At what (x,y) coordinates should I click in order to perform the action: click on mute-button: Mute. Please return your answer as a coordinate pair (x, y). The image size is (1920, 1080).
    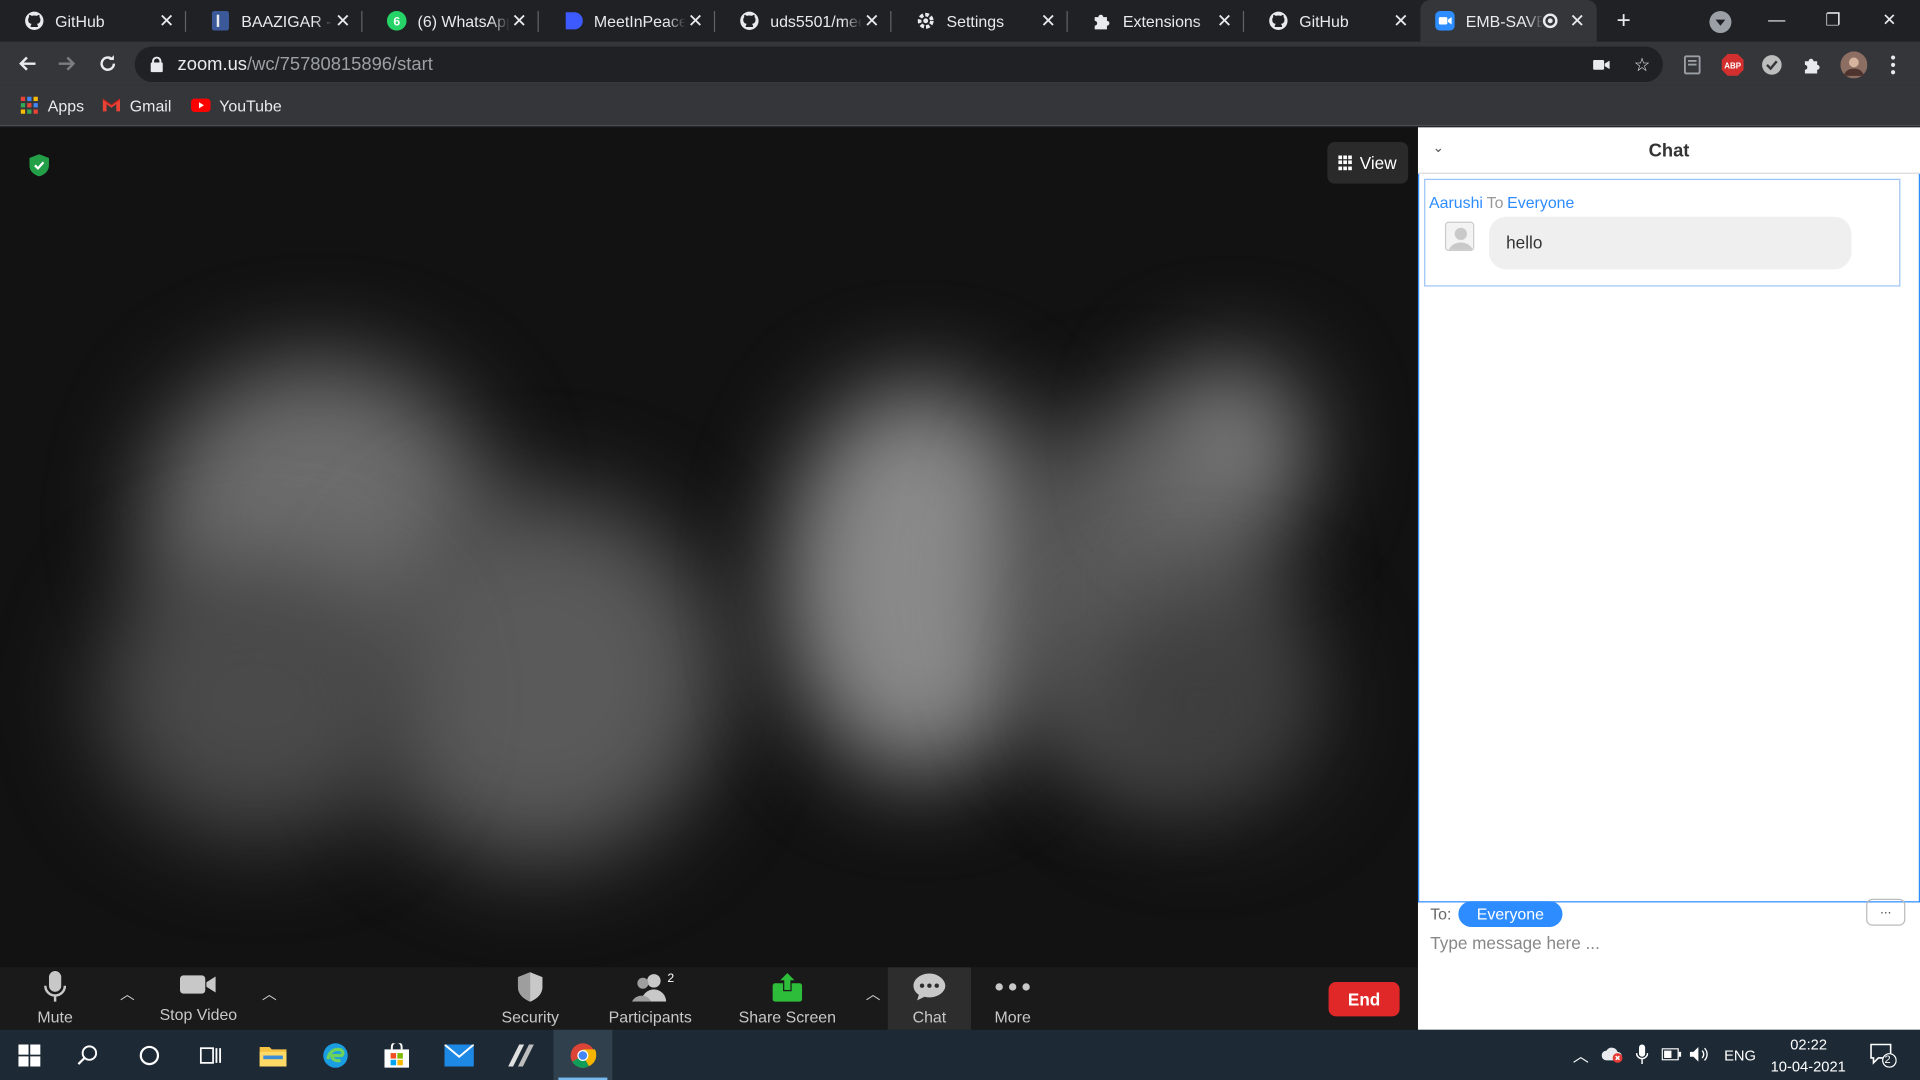
    Looking at the image, I should click on (55, 998).